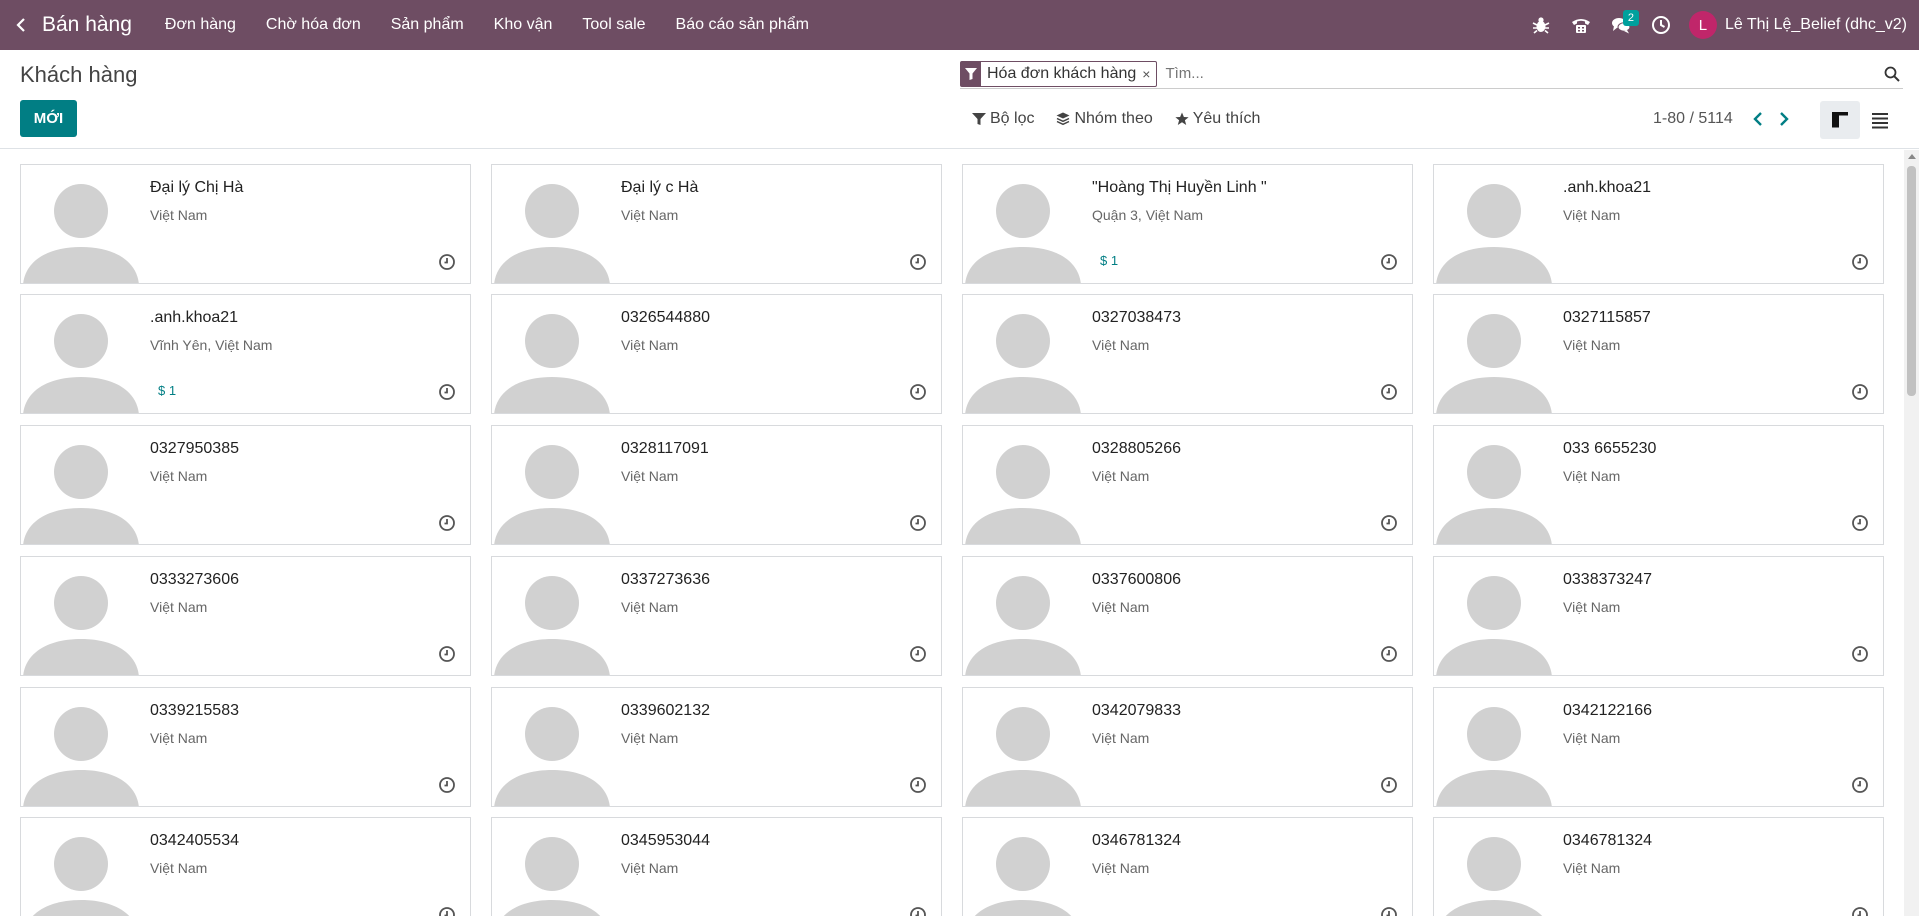 Image resolution: width=1919 pixels, height=916 pixels. Describe the element at coordinates (1892, 74) in the screenshot. I see `search-button` at that location.